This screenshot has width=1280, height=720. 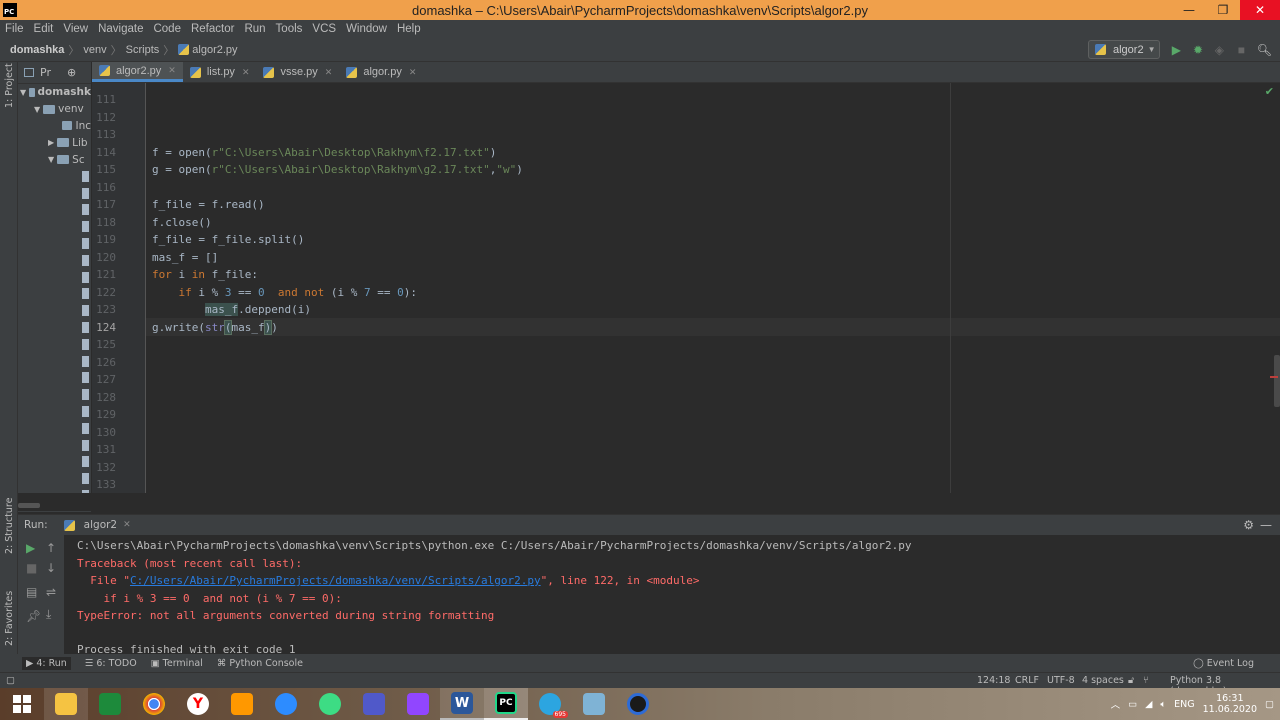 I want to click on show-hidden-icons-icon: ︿, so click(x=1116, y=704).